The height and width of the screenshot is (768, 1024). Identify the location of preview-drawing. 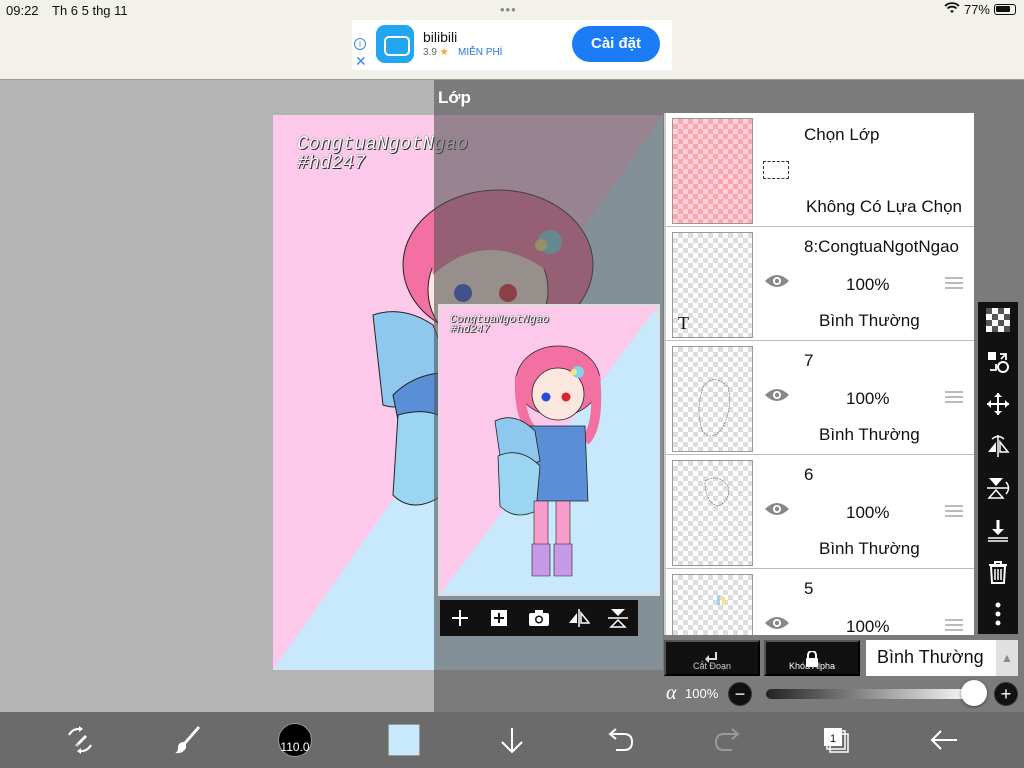
(549, 450).